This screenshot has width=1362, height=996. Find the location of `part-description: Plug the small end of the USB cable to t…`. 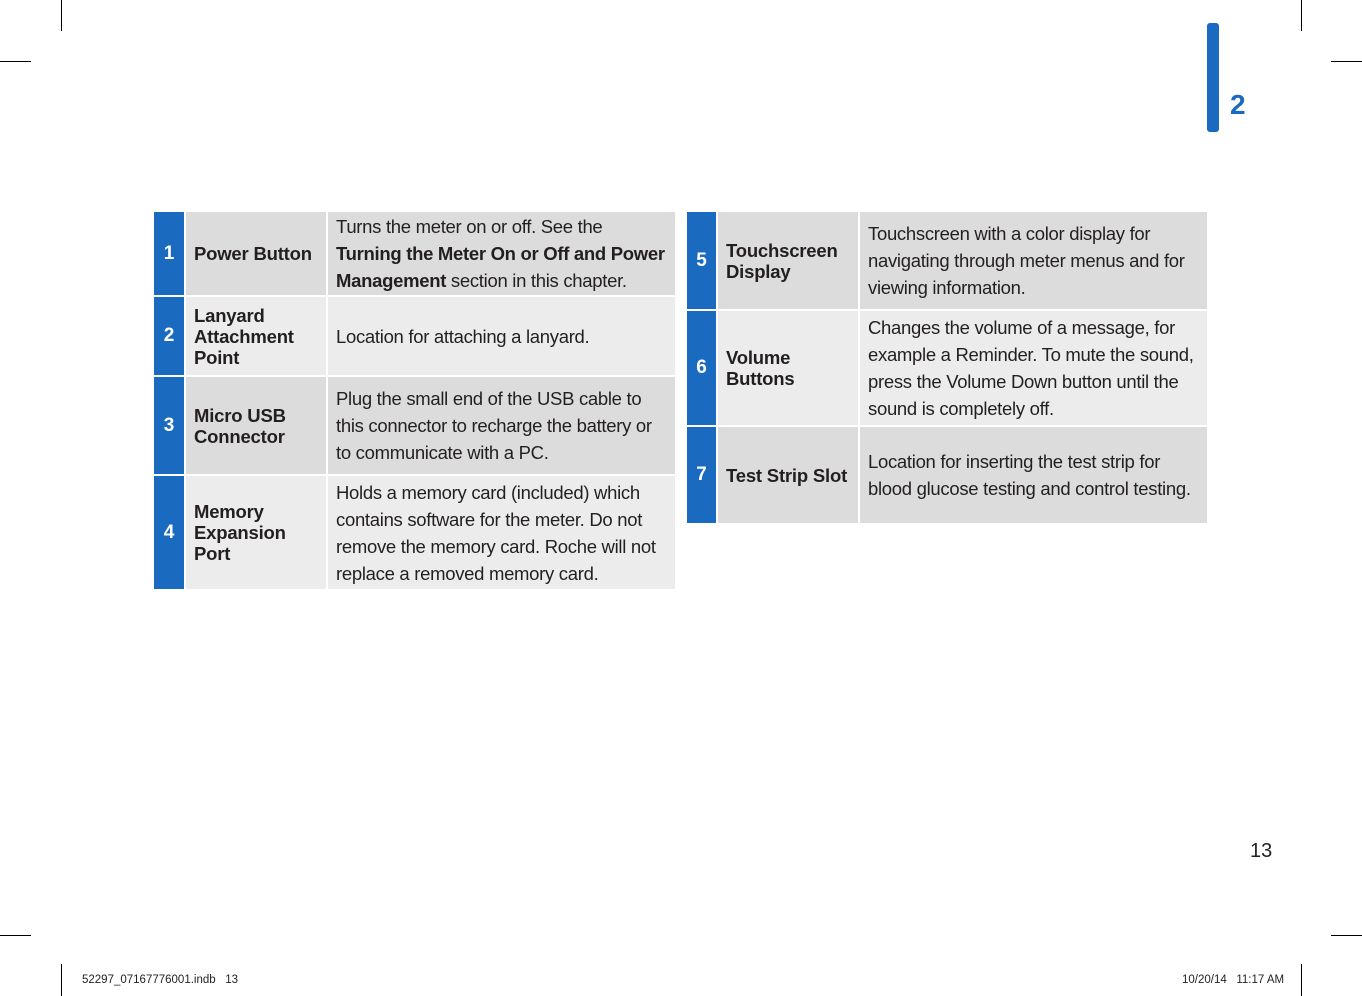

part-description: Plug the small end of the USB cable to t… is located at coordinates (501, 426).